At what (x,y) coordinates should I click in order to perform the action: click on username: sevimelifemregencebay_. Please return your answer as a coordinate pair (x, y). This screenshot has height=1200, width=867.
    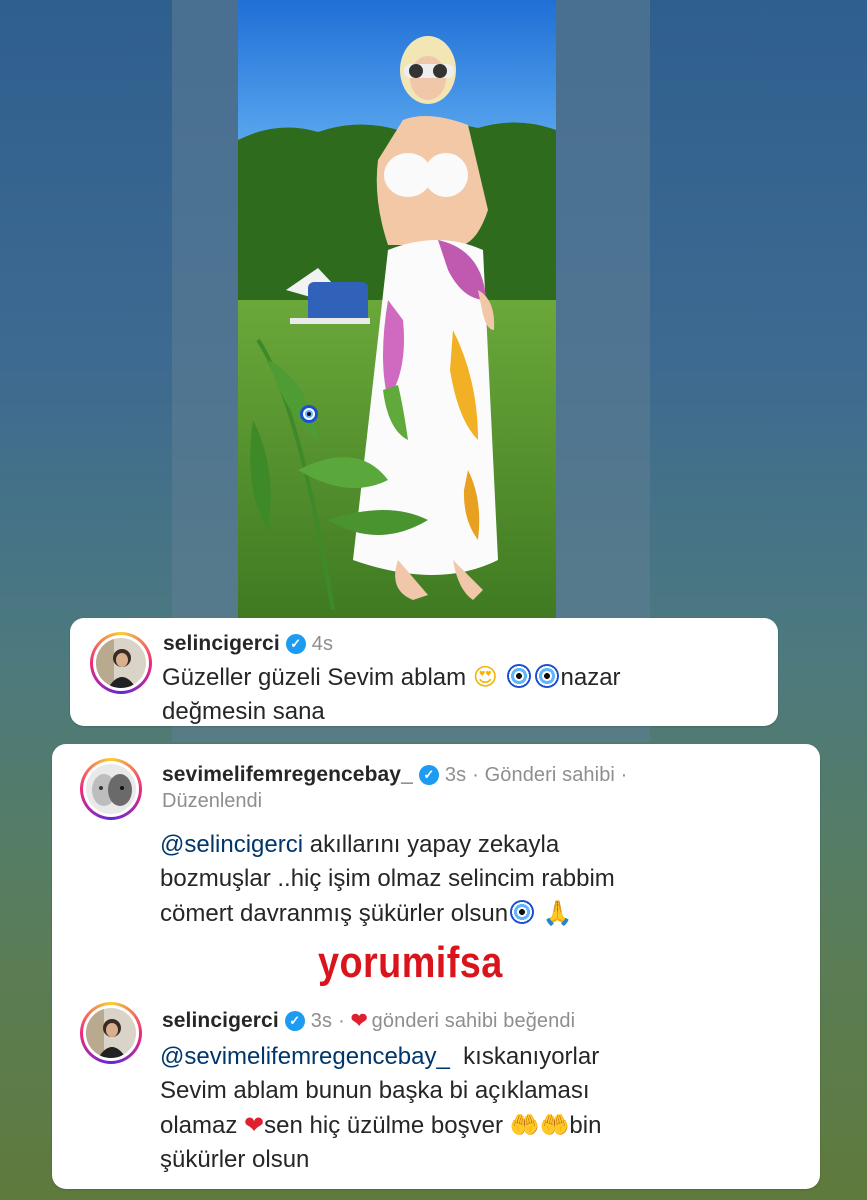
    Looking at the image, I should click on (287, 774).